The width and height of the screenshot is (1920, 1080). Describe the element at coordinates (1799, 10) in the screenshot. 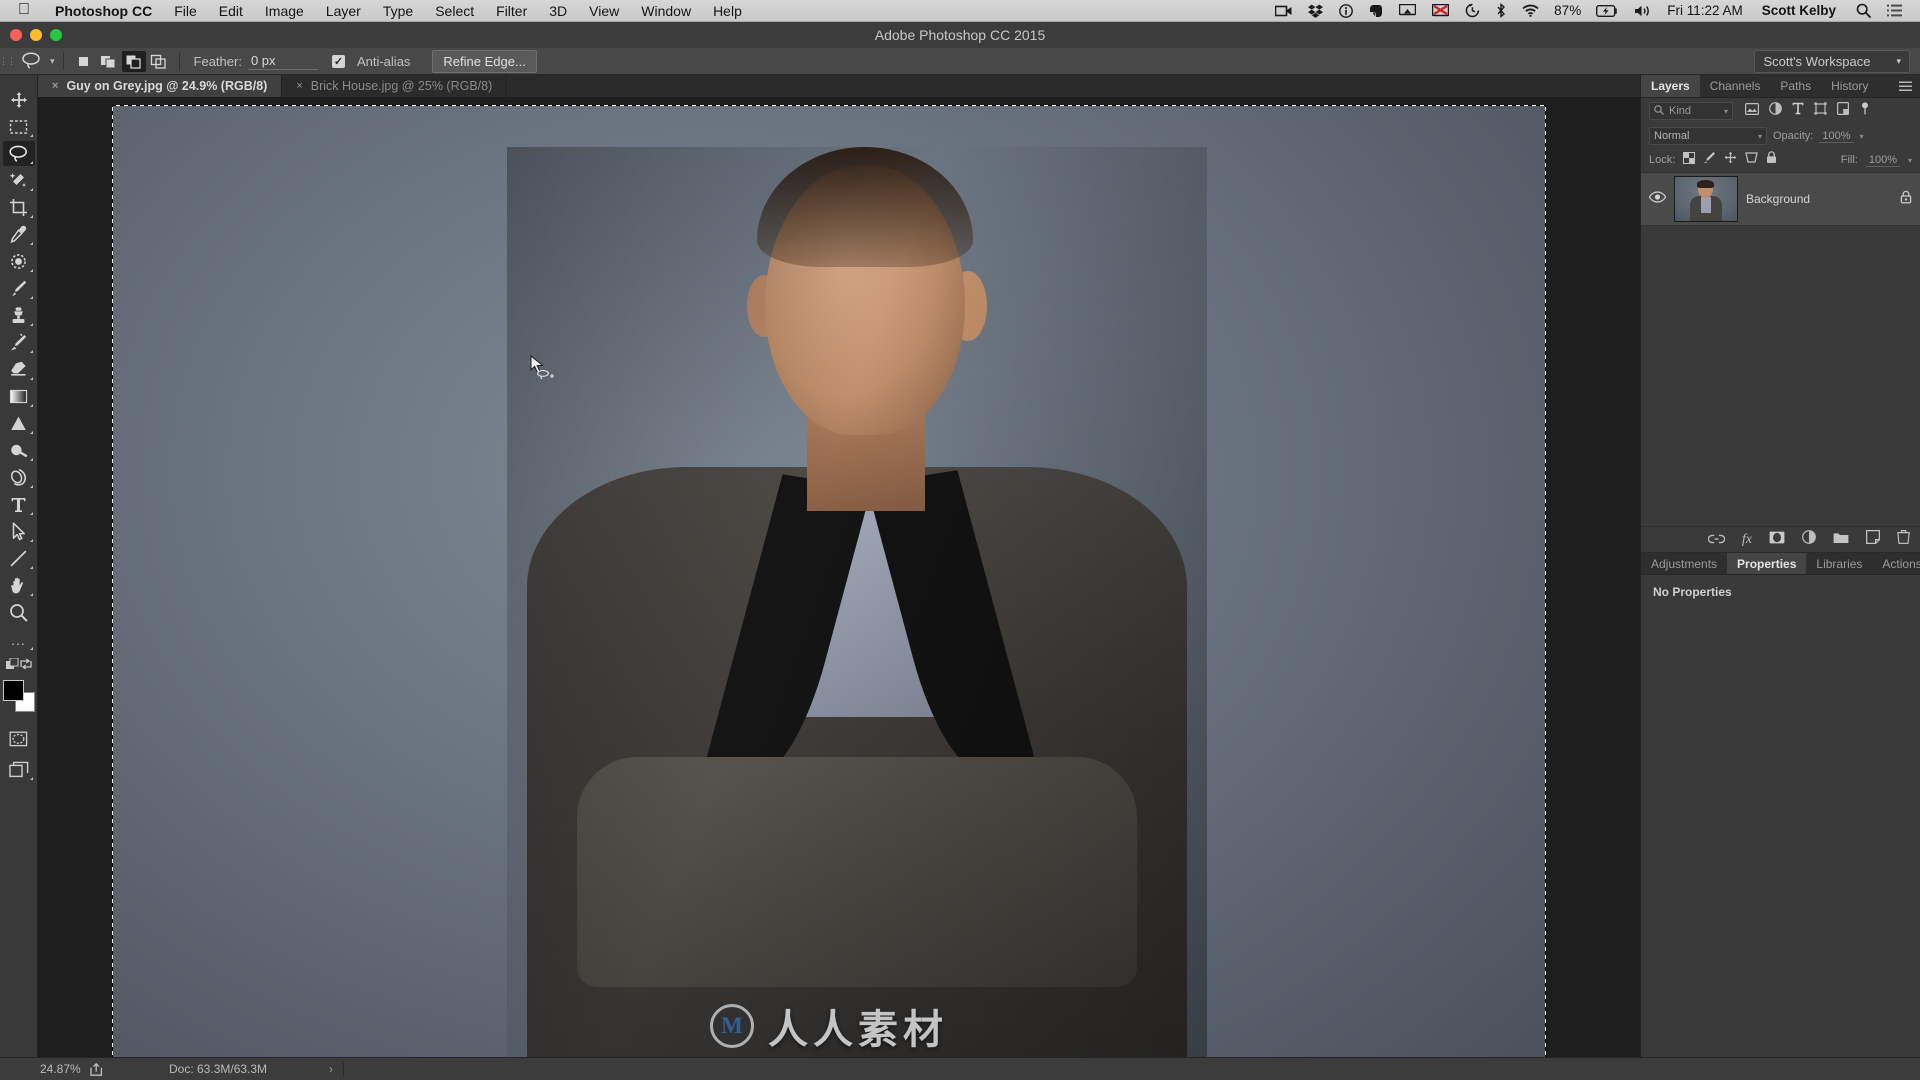

I see `user-name-label: Scott Kelby` at that location.